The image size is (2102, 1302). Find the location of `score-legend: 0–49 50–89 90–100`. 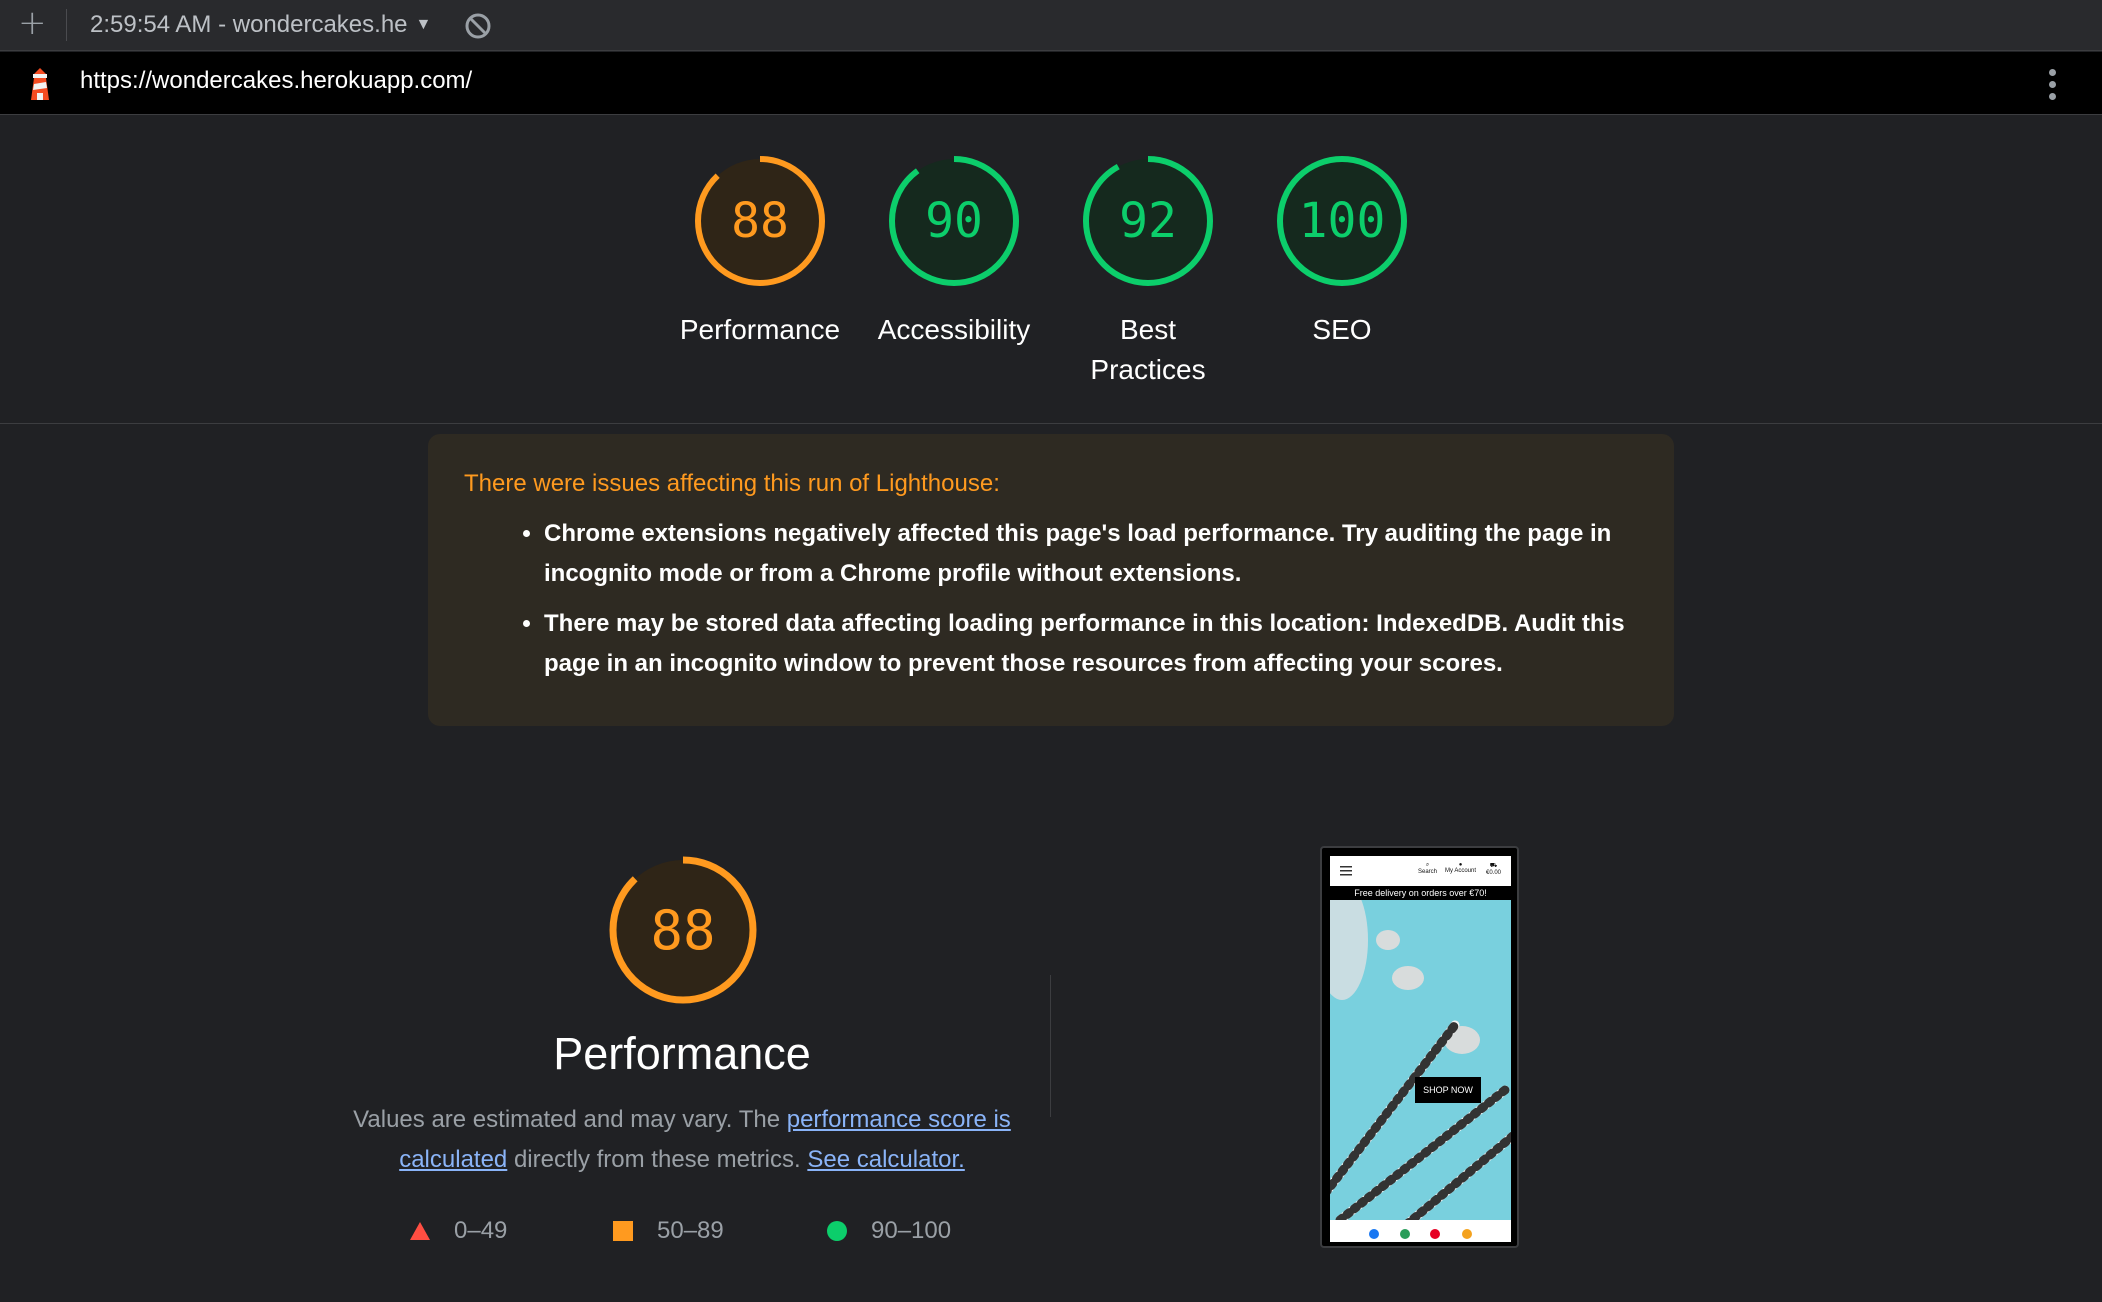

score-legend: 0–49 50–89 90–100 is located at coordinates (710, 1231).